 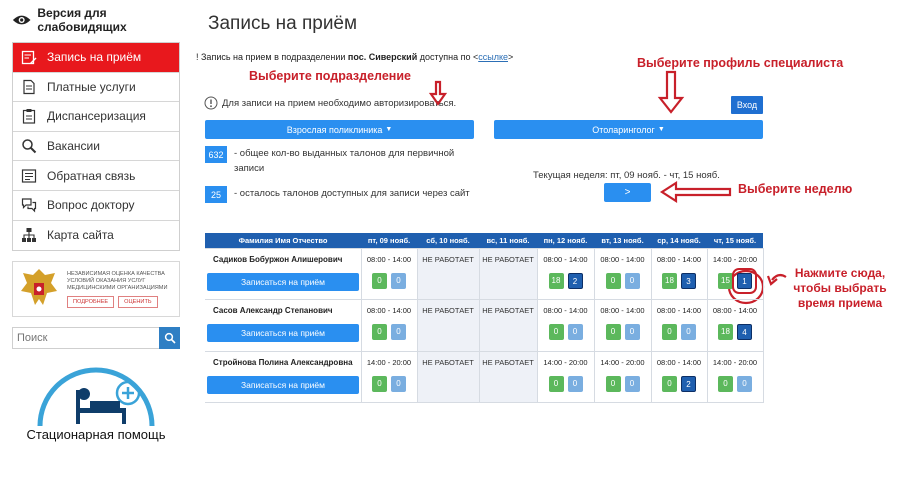 I want to click on rate-button: Оценить, so click(x=138, y=301).